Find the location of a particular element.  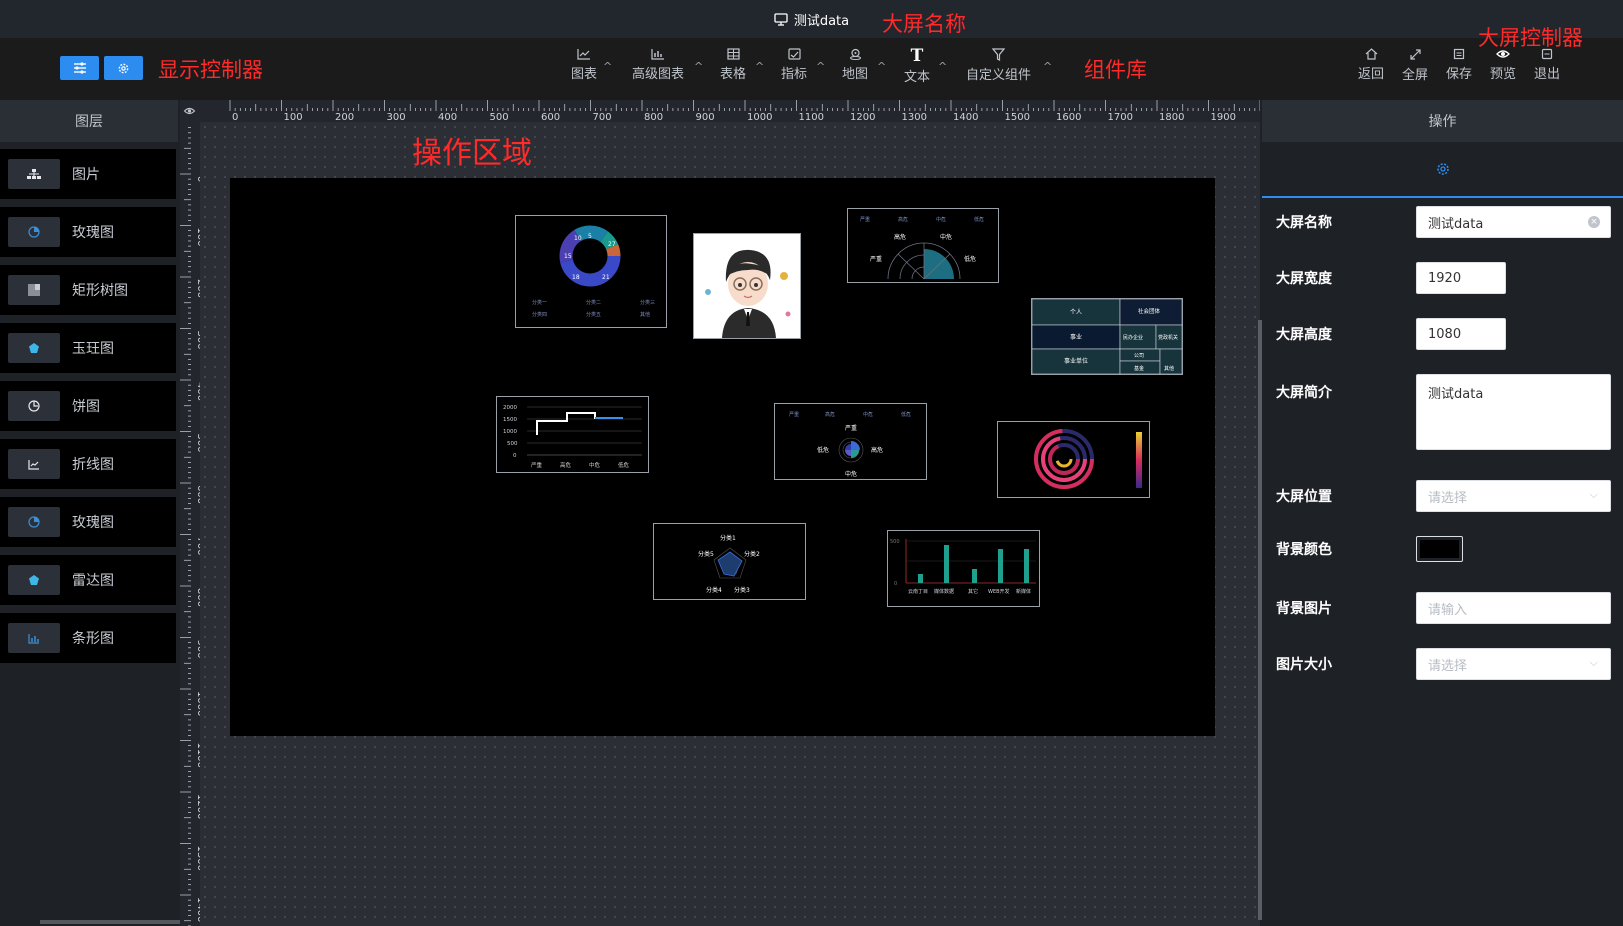

legend-item: 分类四 is located at coordinates (539, 314).